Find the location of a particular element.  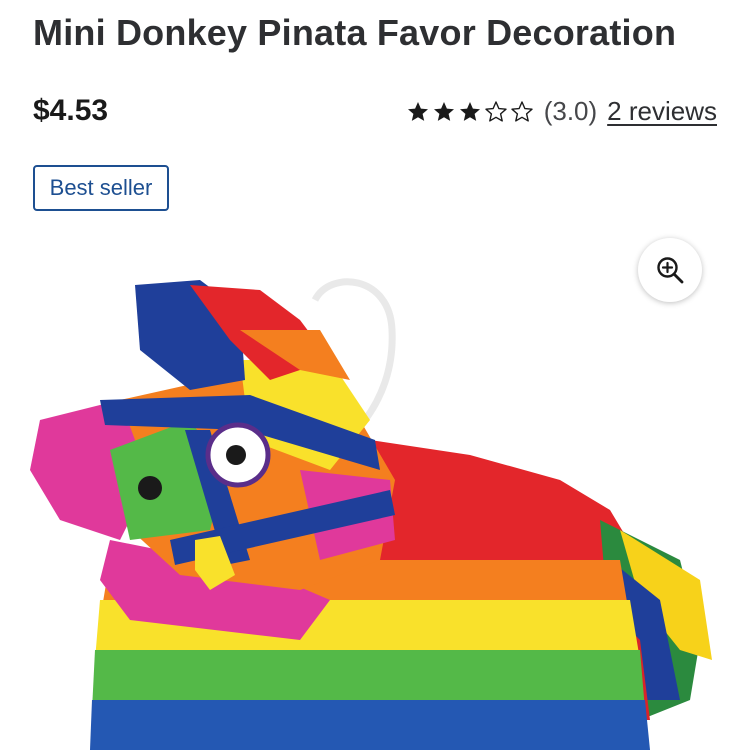

zoom-button is located at coordinates (670, 270).